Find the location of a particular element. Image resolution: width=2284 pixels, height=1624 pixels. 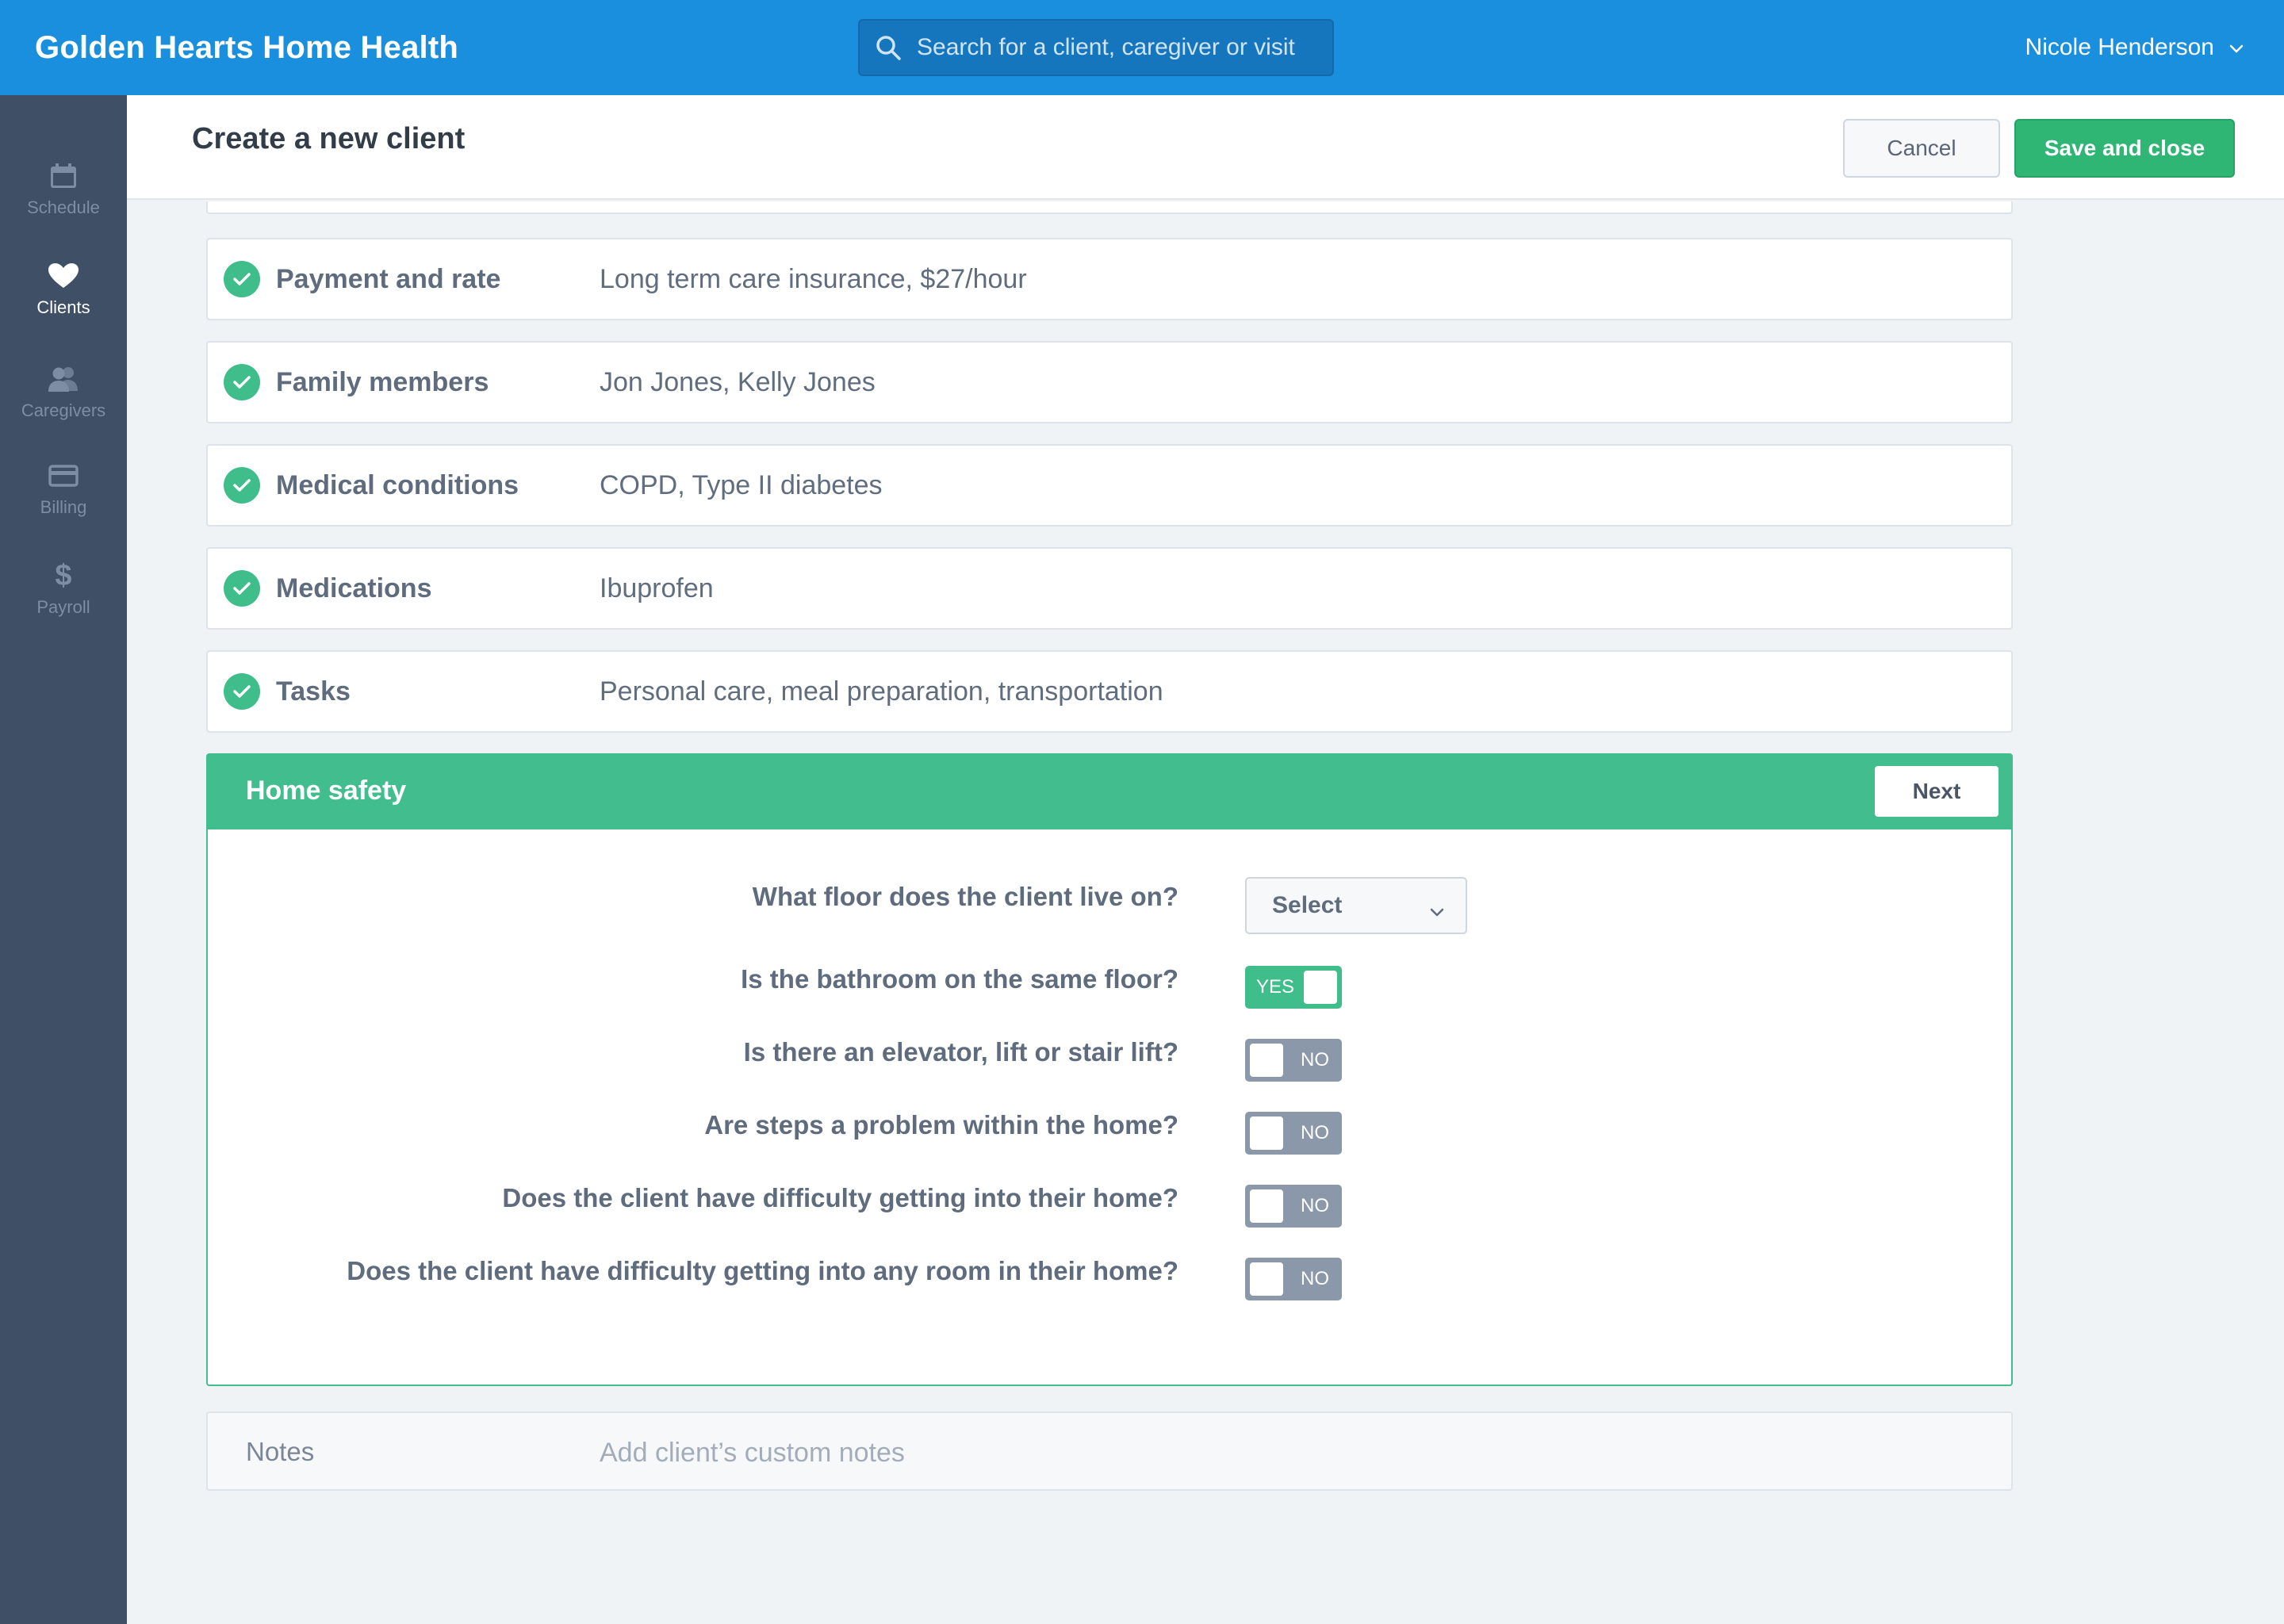

notes-label: Notes is located at coordinates (280, 1451).